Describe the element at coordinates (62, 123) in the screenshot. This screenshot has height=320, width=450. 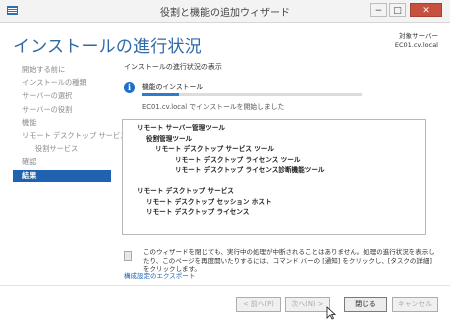
I see `sidebar-item: 機能` at that location.